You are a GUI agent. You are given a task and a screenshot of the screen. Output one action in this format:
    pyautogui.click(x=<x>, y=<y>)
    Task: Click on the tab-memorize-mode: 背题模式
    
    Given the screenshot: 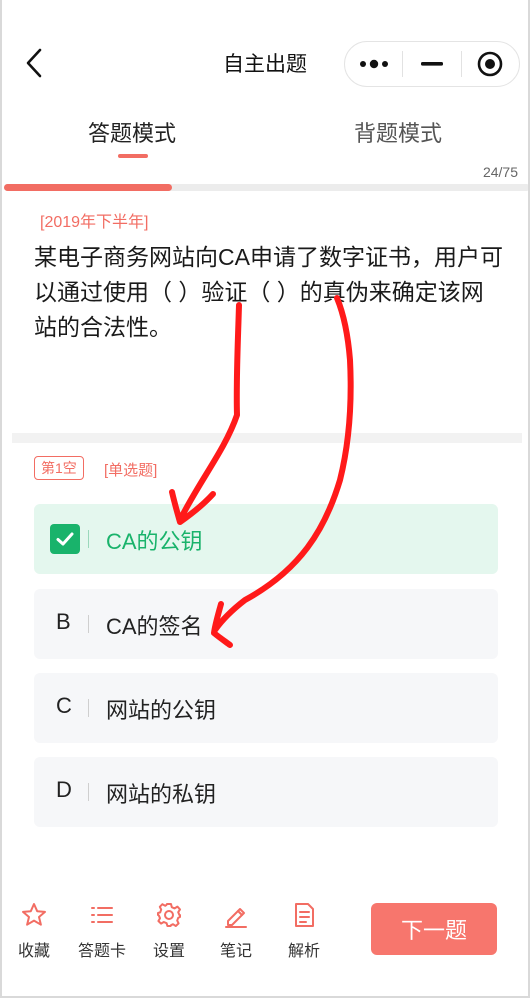 What is the action you would take?
    pyautogui.click(x=398, y=132)
    